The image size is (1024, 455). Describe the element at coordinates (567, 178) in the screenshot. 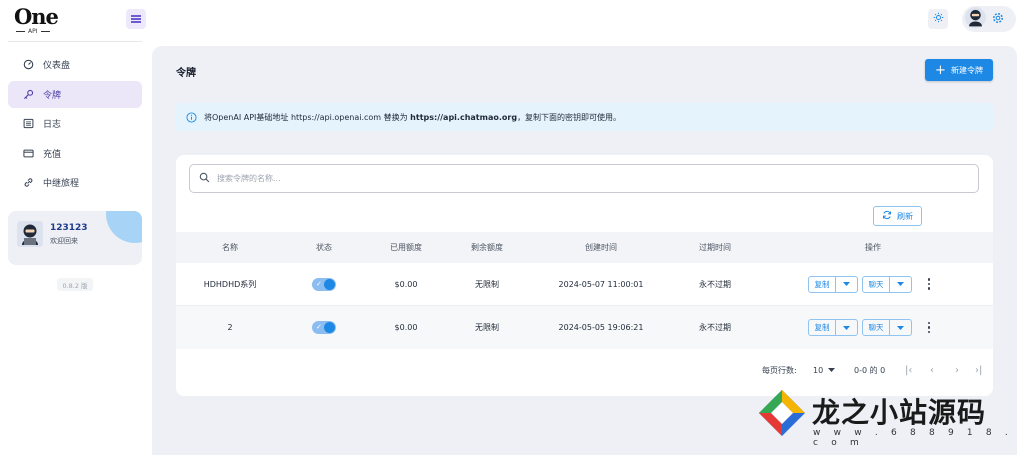

I see `search-input` at that location.